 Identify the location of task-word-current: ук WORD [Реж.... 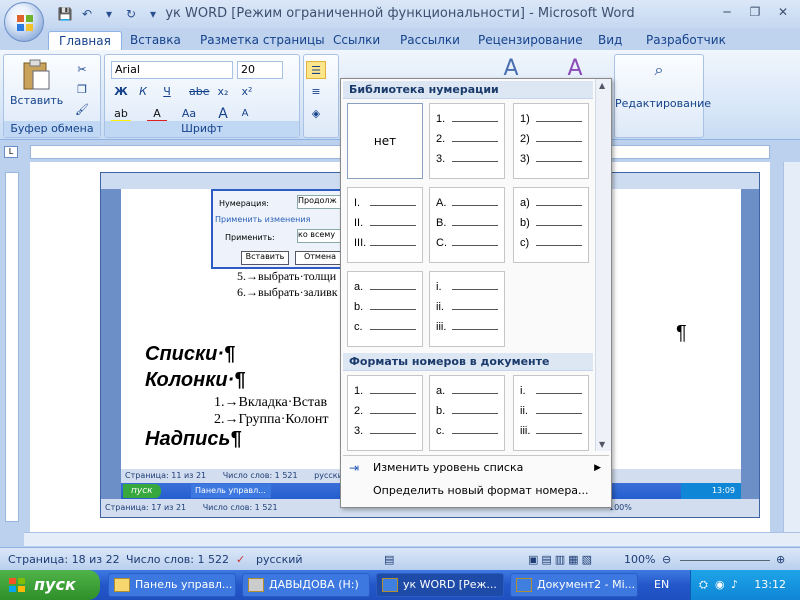
(440, 585).